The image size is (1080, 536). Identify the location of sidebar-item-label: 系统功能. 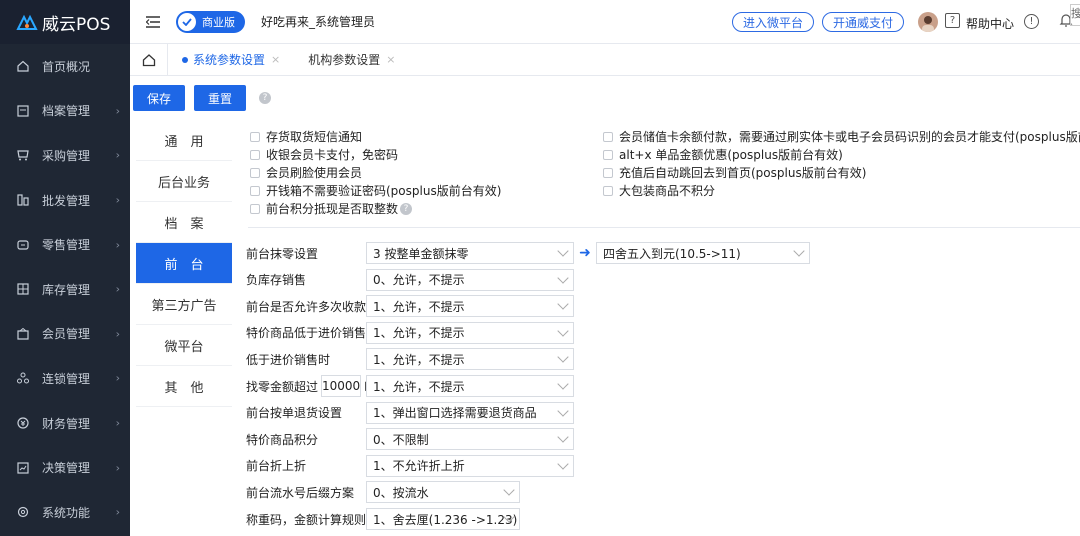
(66, 512).